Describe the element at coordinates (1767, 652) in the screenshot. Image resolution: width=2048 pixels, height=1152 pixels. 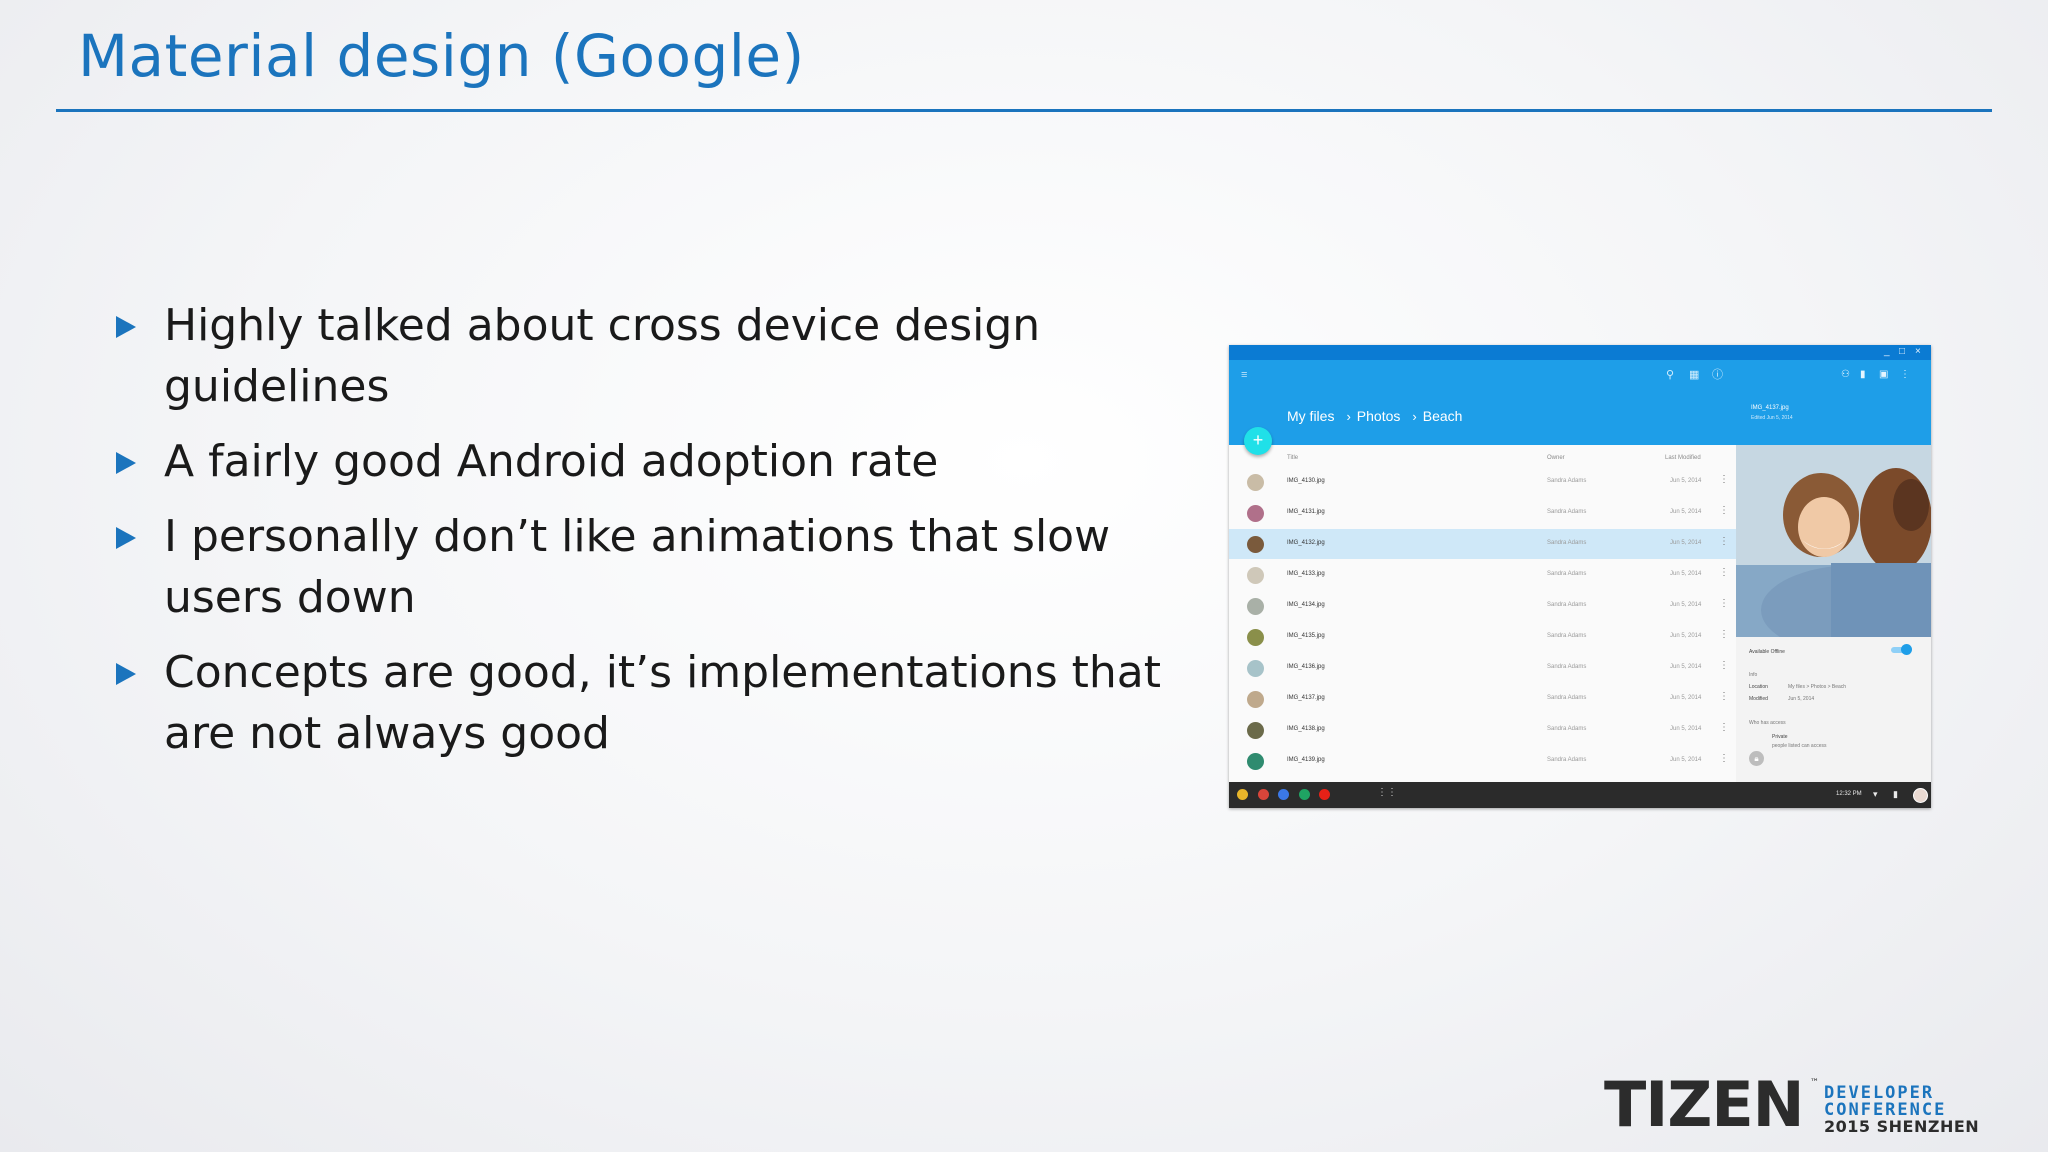
I see `available-offline-label: Available Offline` at that location.